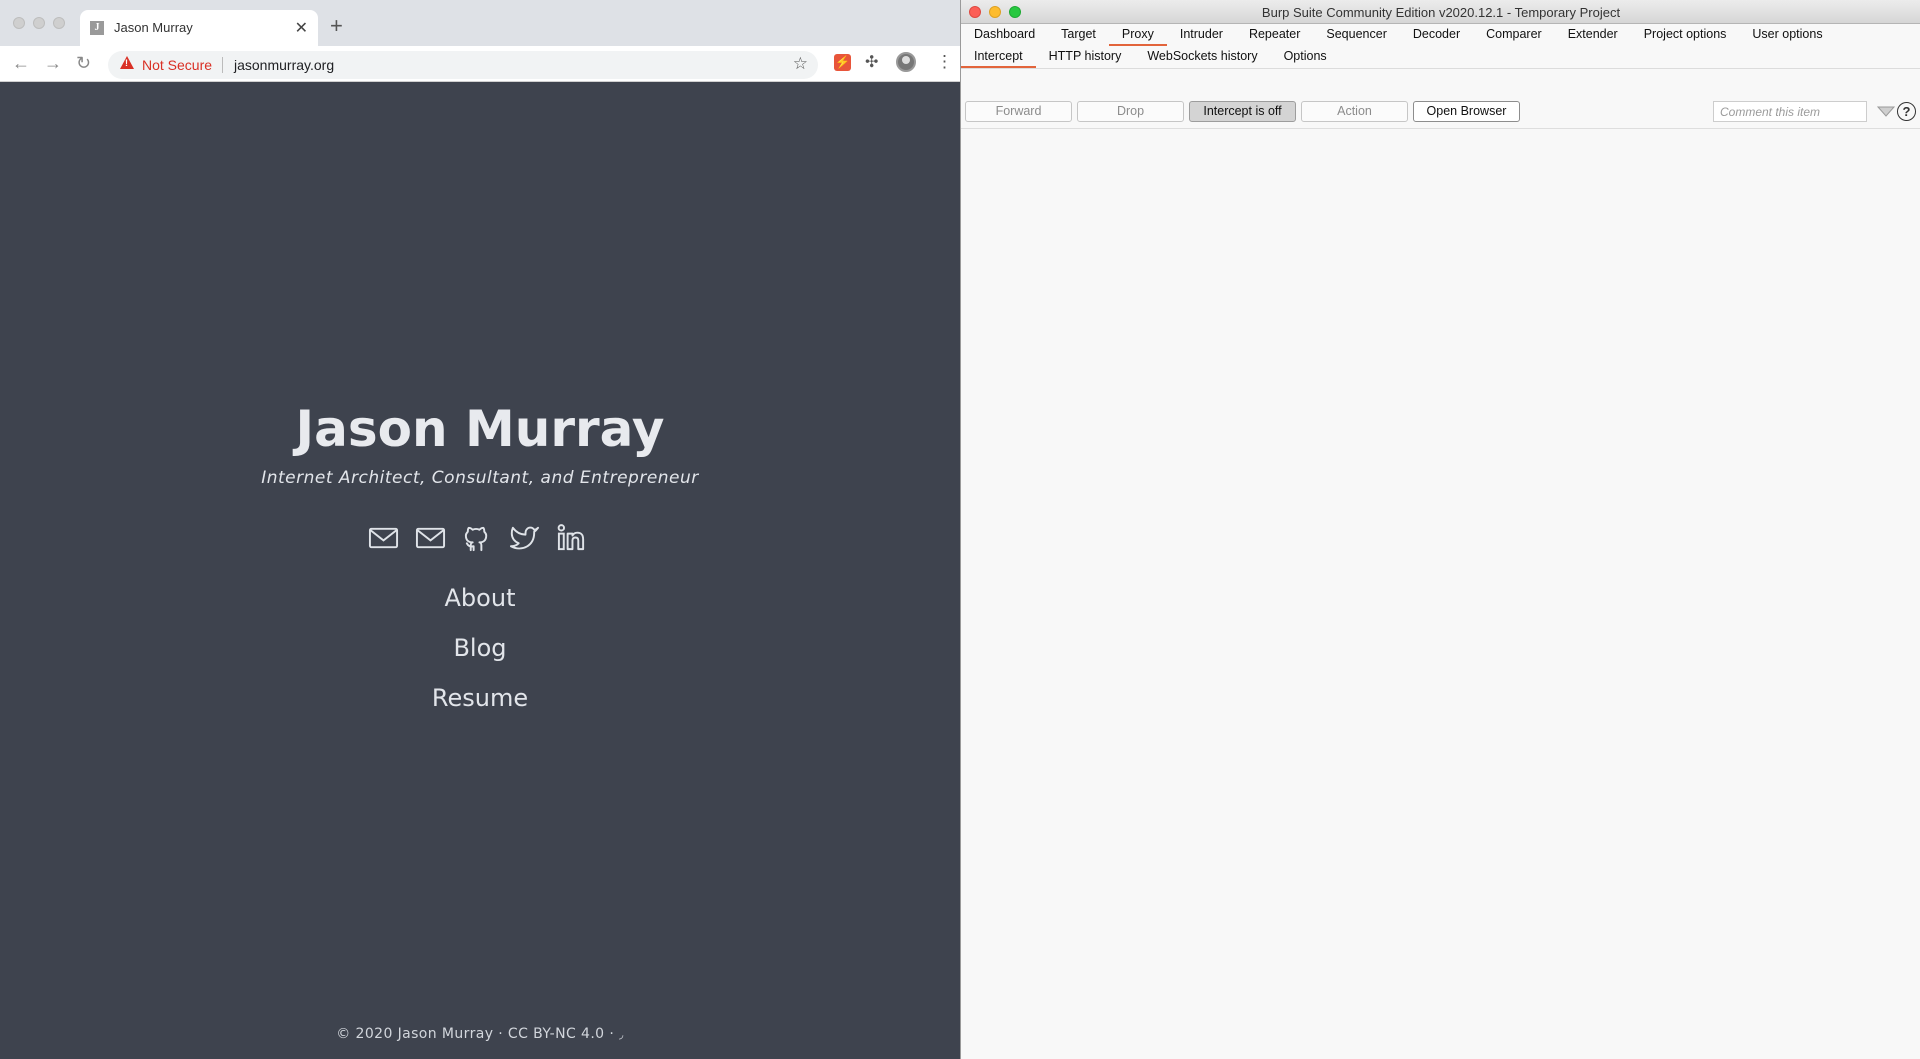 The width and height of the screenshot is (1920, 1059). Describe the element at coordinates (524, 537) in the screenshot. I see `twitter-icon` at that location.